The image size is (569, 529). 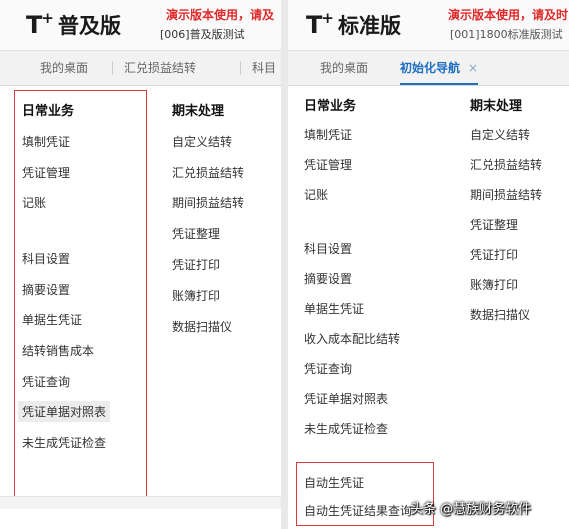 I want to click on product-logo: T + 普及版, so click(x=73, y=24).